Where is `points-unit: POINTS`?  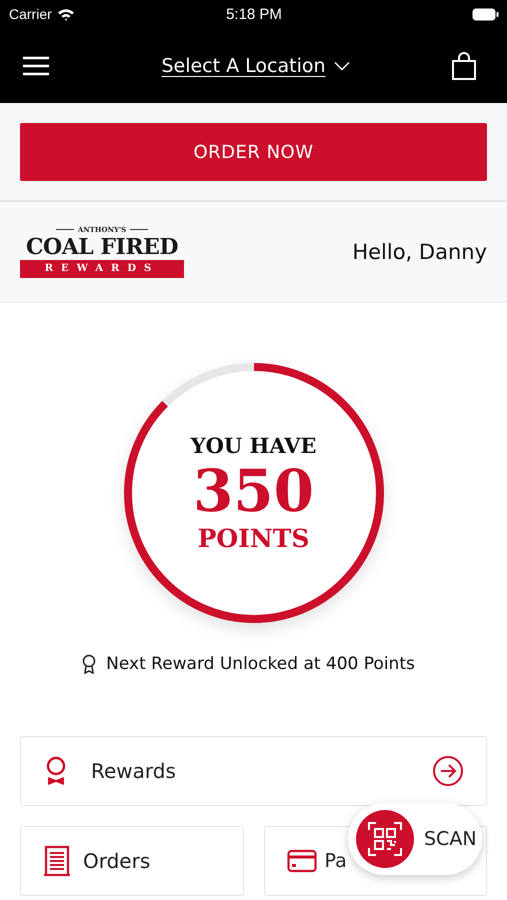
points-unit: POINTS is located at coordinates (254, 538).